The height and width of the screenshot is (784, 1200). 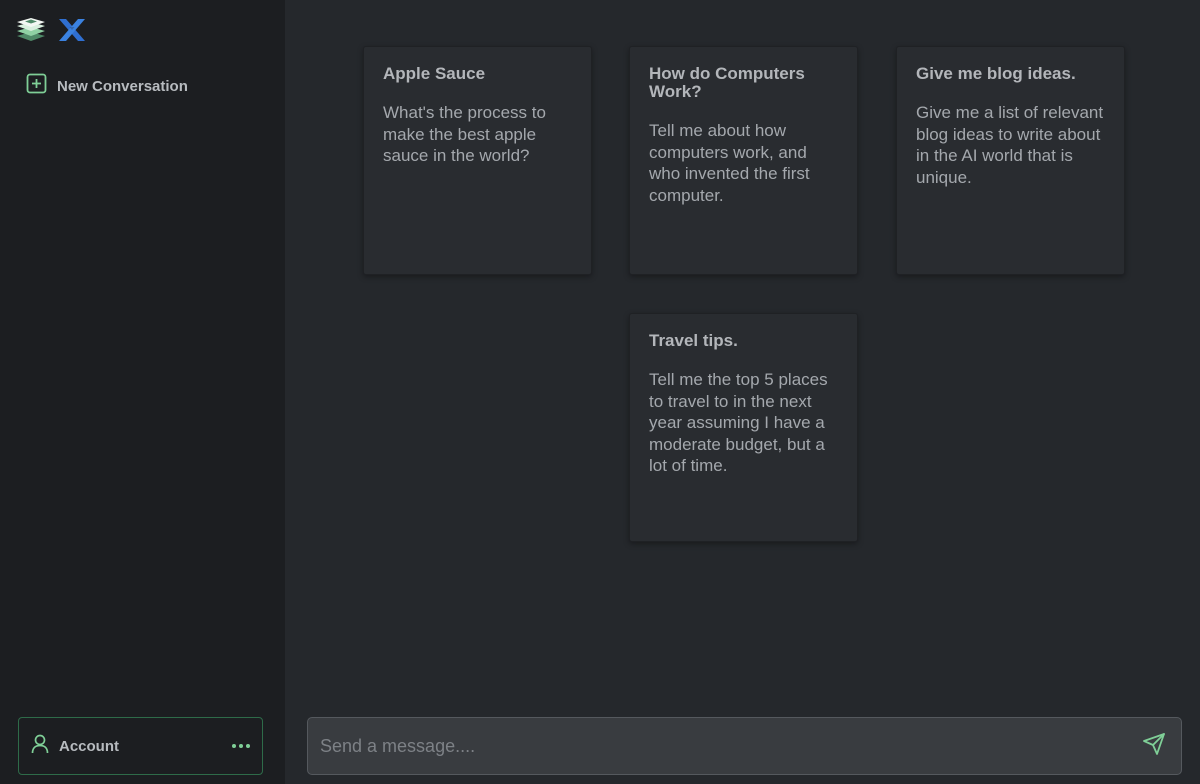 I want to click on new-conversation-label: New Conversation, so click(x=122, y=86).